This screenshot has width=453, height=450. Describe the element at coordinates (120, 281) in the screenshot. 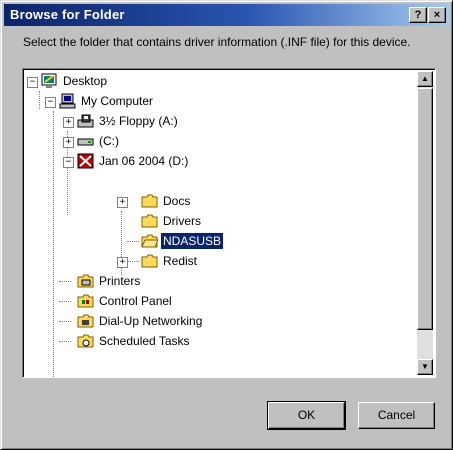

I see `tree-item-label: Printers` at that location.